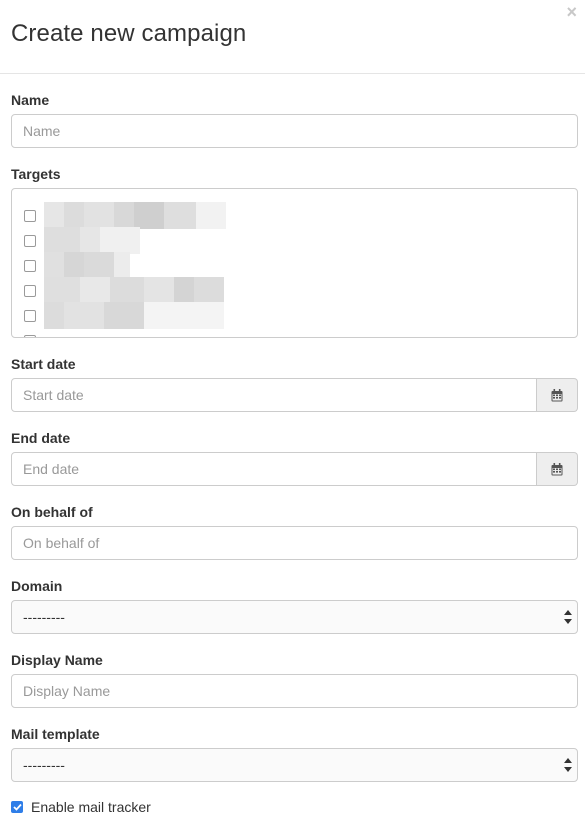 Image resolution: width=585 pixels, height=831 pixels. Describe the element at coordinates (294, 617) in the screenshot. I see `domain-select: ---------` at that location.